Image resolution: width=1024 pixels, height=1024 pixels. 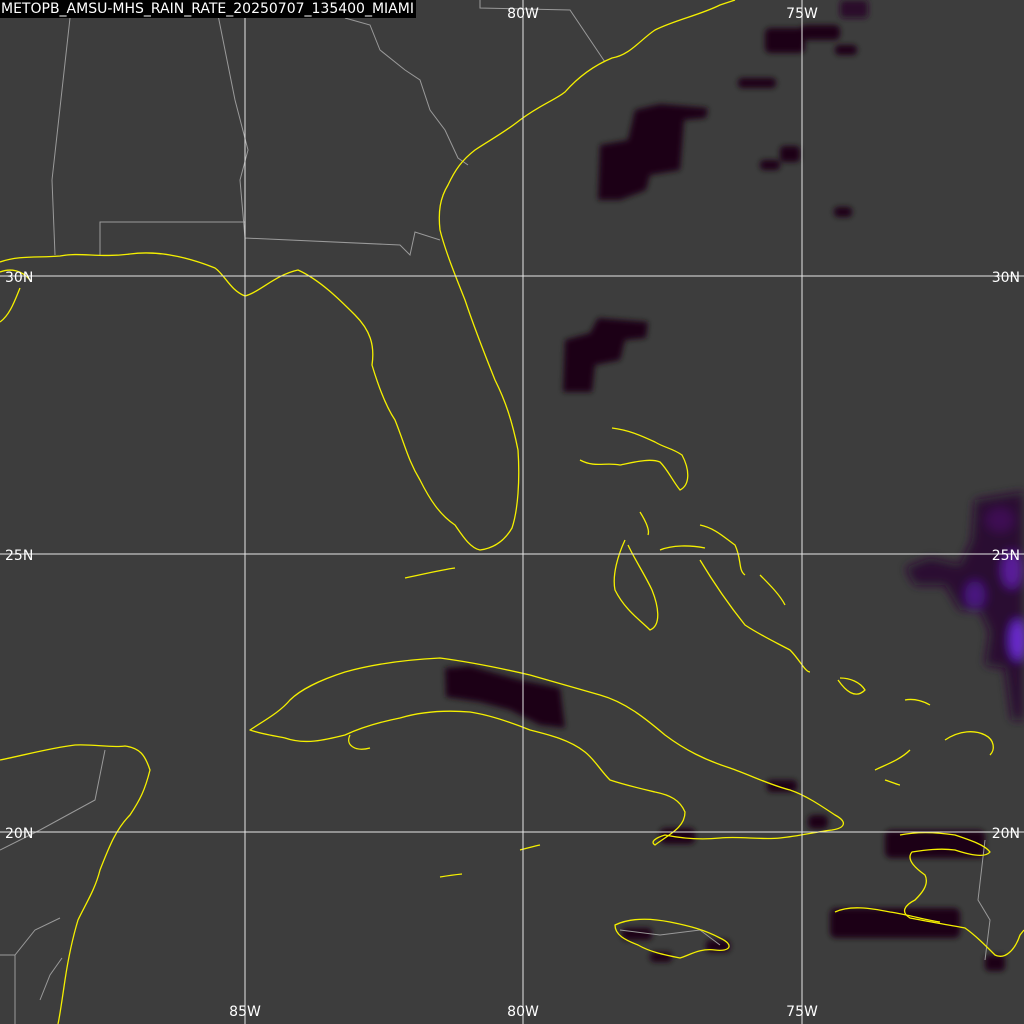 I want to click on lon-label-80w: 80W, so click(x=523, y=1012).